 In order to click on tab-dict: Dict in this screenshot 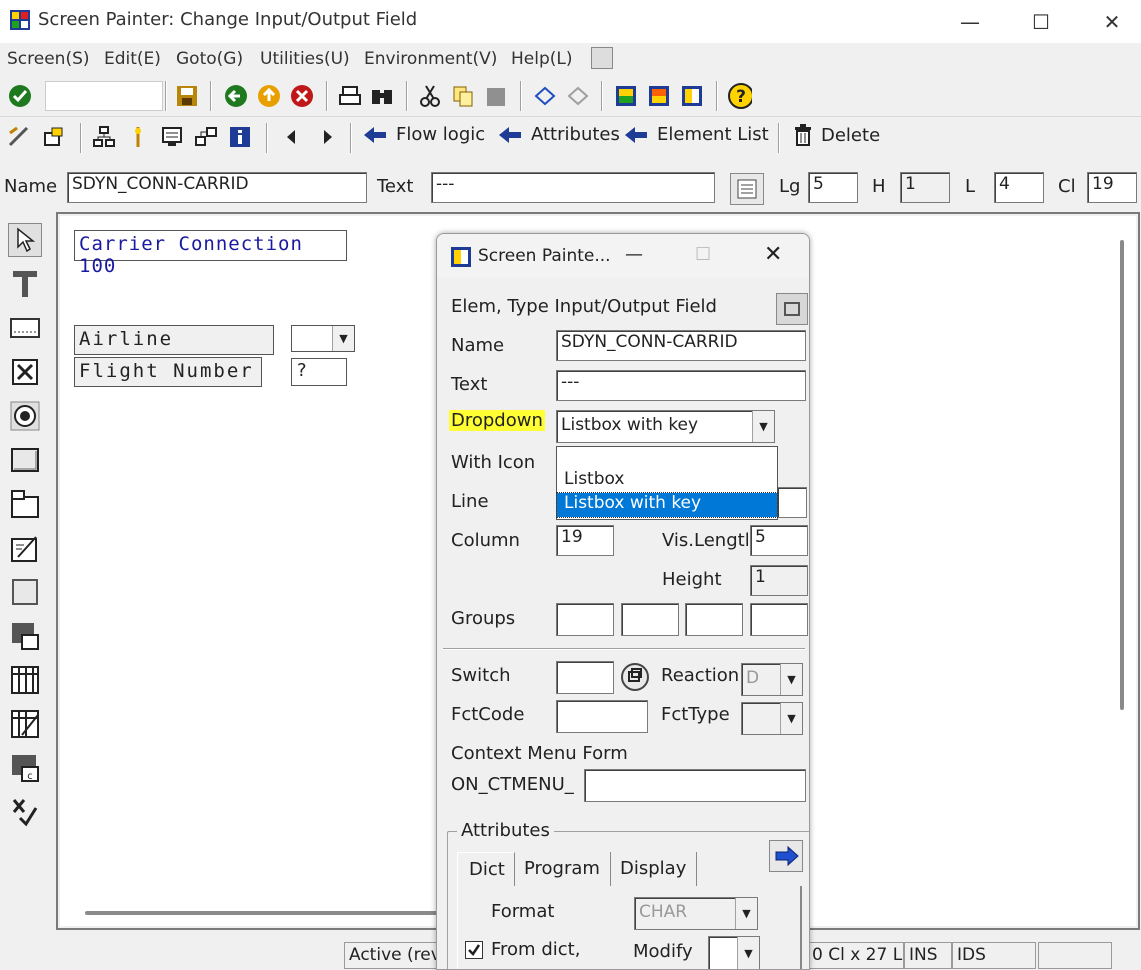, I will do `click(486, 869)`.